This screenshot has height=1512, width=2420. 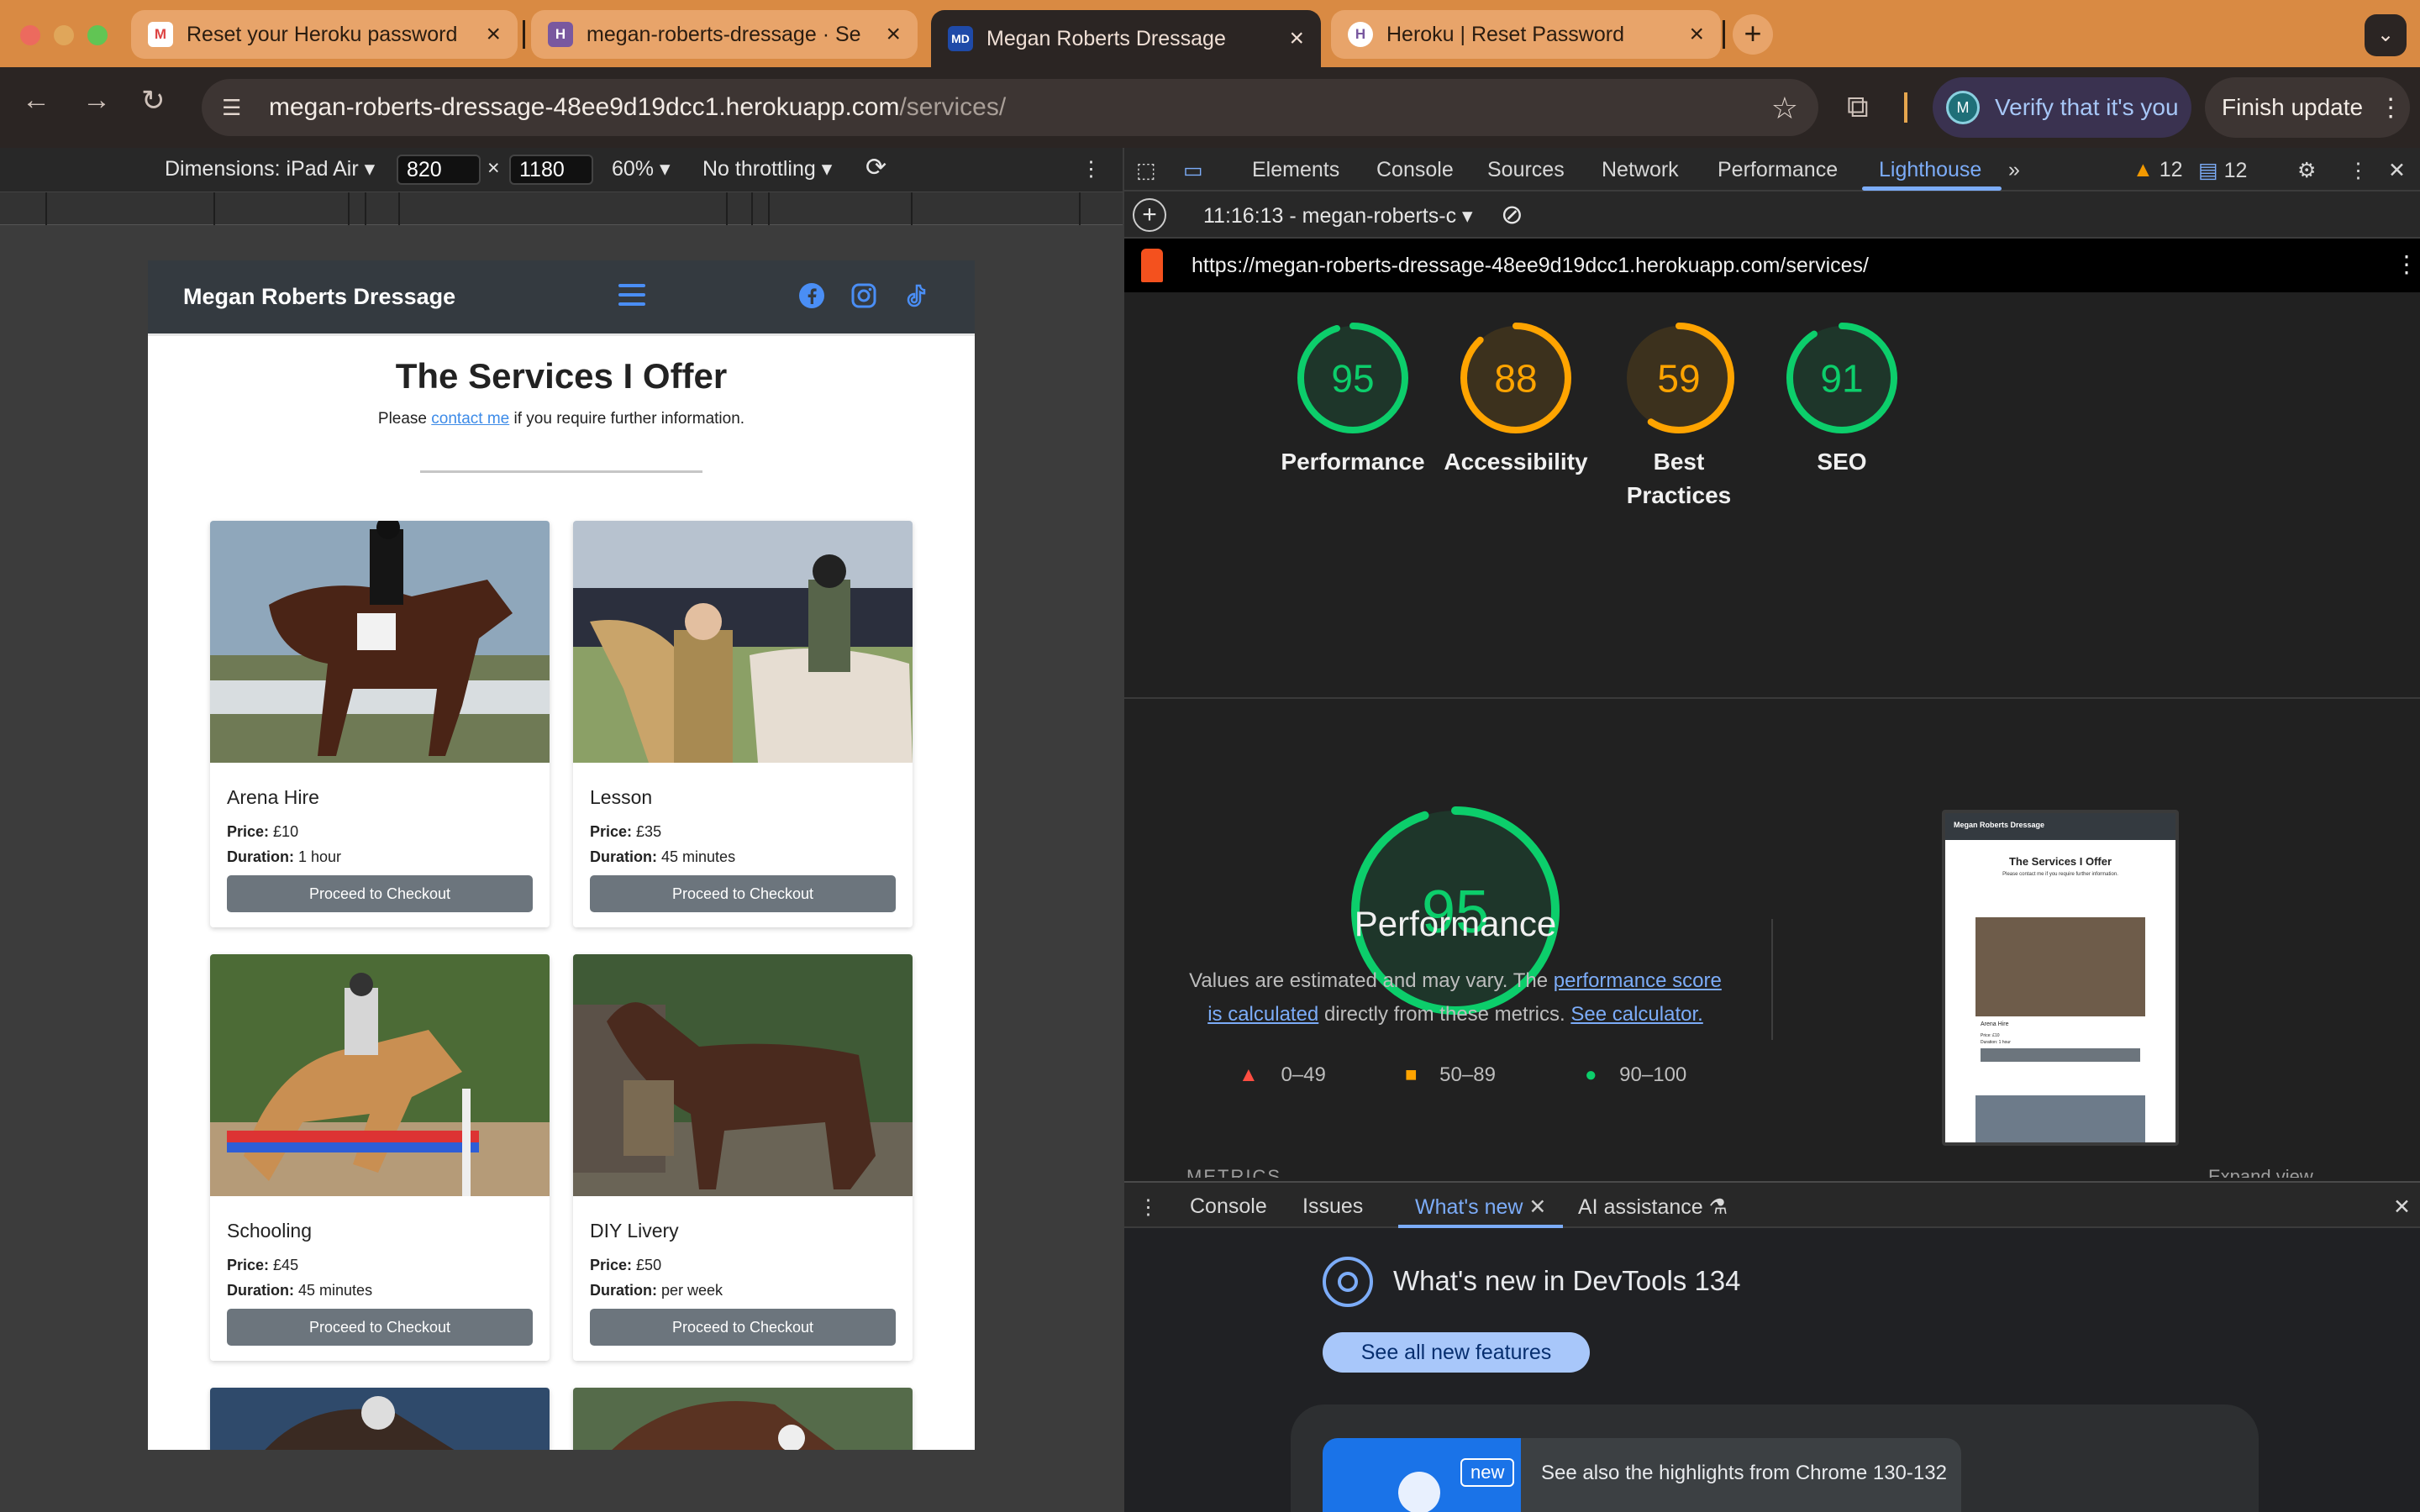 I want to click on service-price: Price: £45, so click(x=263, y=1265).